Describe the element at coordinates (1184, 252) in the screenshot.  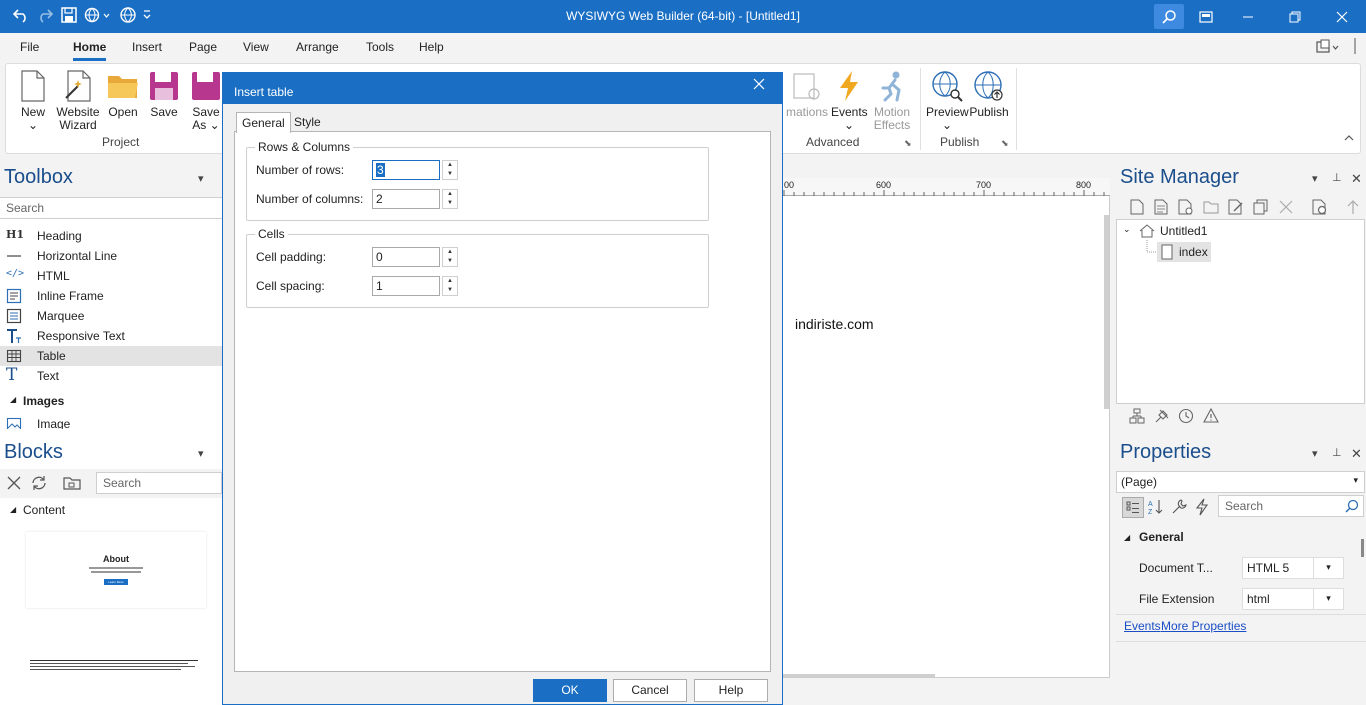
I see `page-node-index: index` at that location.